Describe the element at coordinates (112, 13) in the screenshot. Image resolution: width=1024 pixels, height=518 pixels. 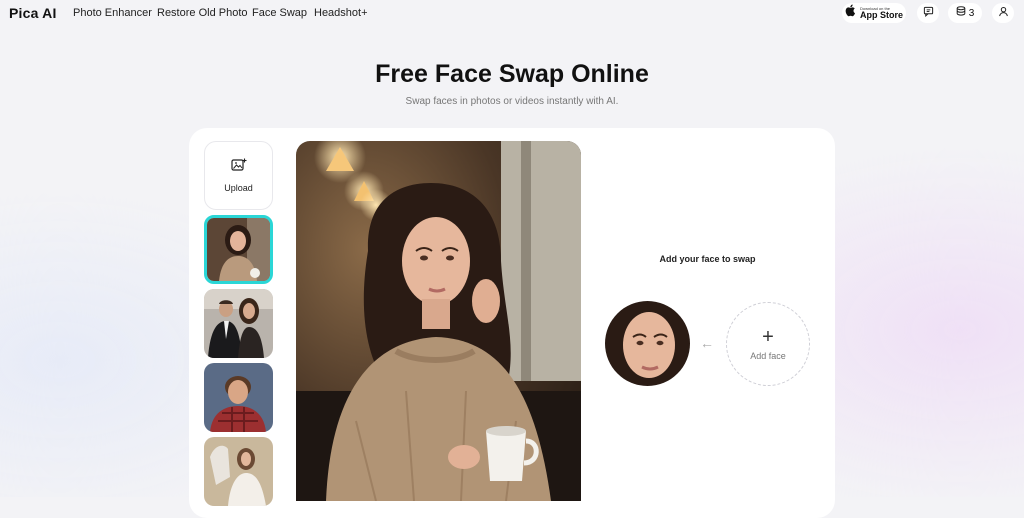
I see `nav-link-photo-enhancer: Photo Enhancer` at that location.